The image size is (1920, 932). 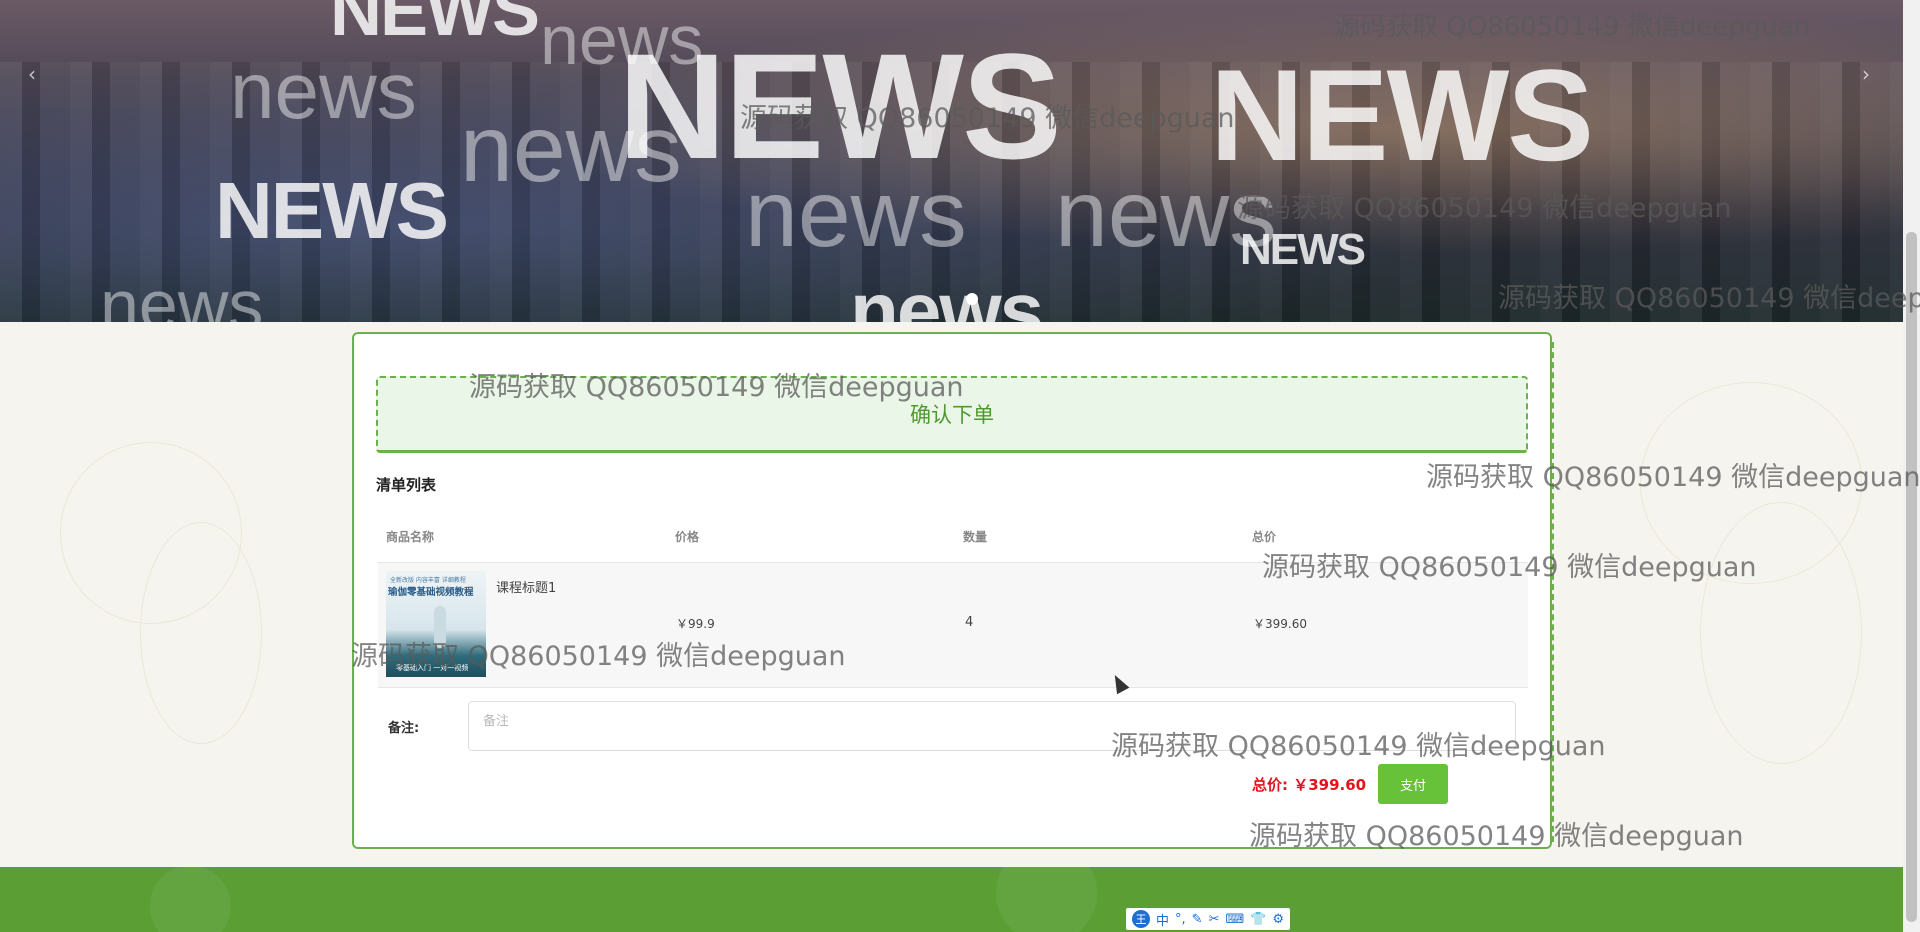 What do you see at coordinates (32, 74) in the screenshot?
I see `banner-prev-arrow: ‹` at bounding box center [32, 74].